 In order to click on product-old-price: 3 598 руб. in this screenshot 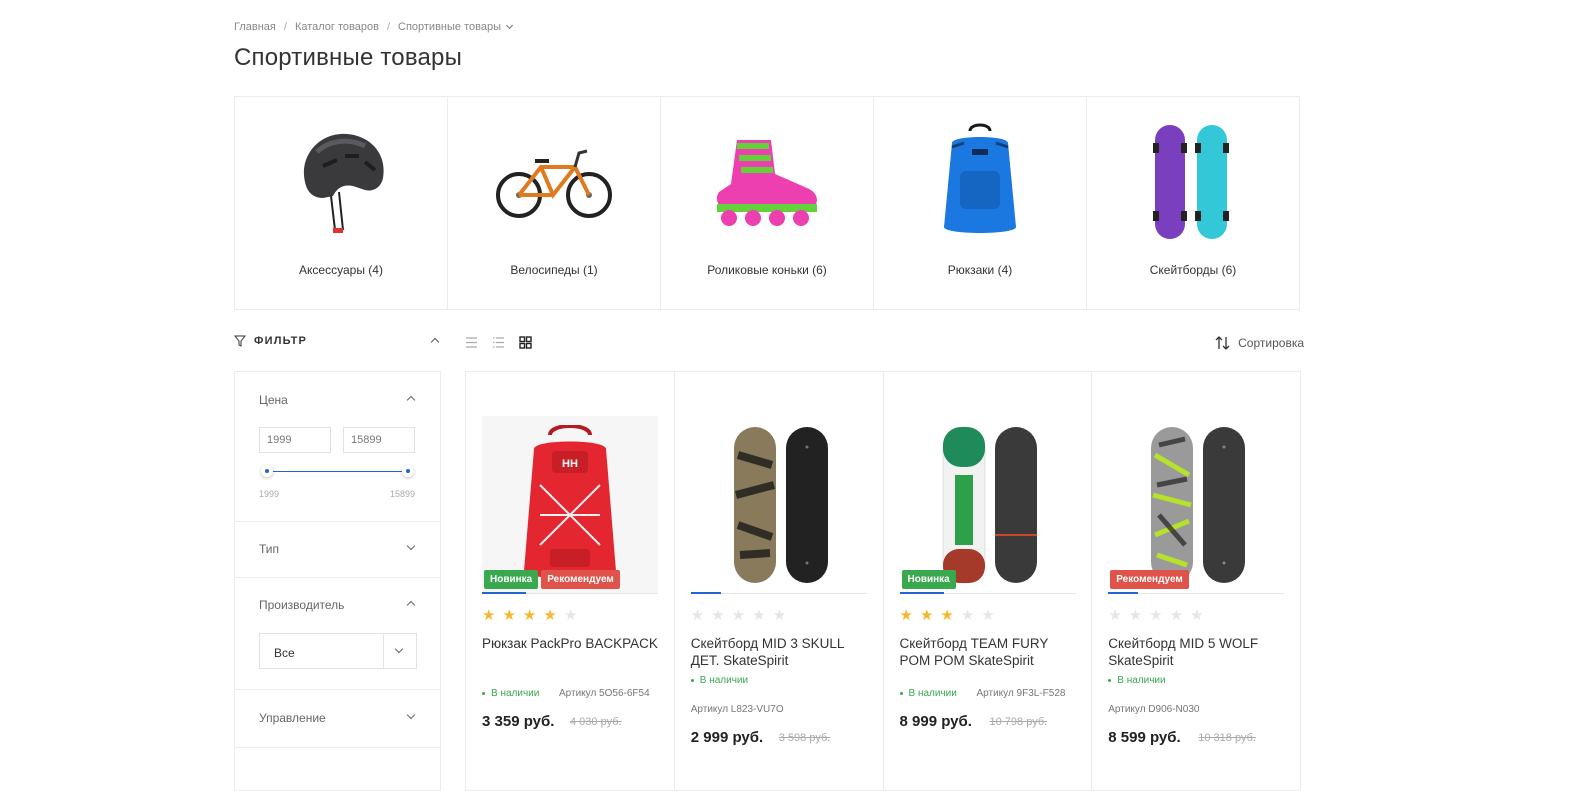, I will do `click(804, 738)`.